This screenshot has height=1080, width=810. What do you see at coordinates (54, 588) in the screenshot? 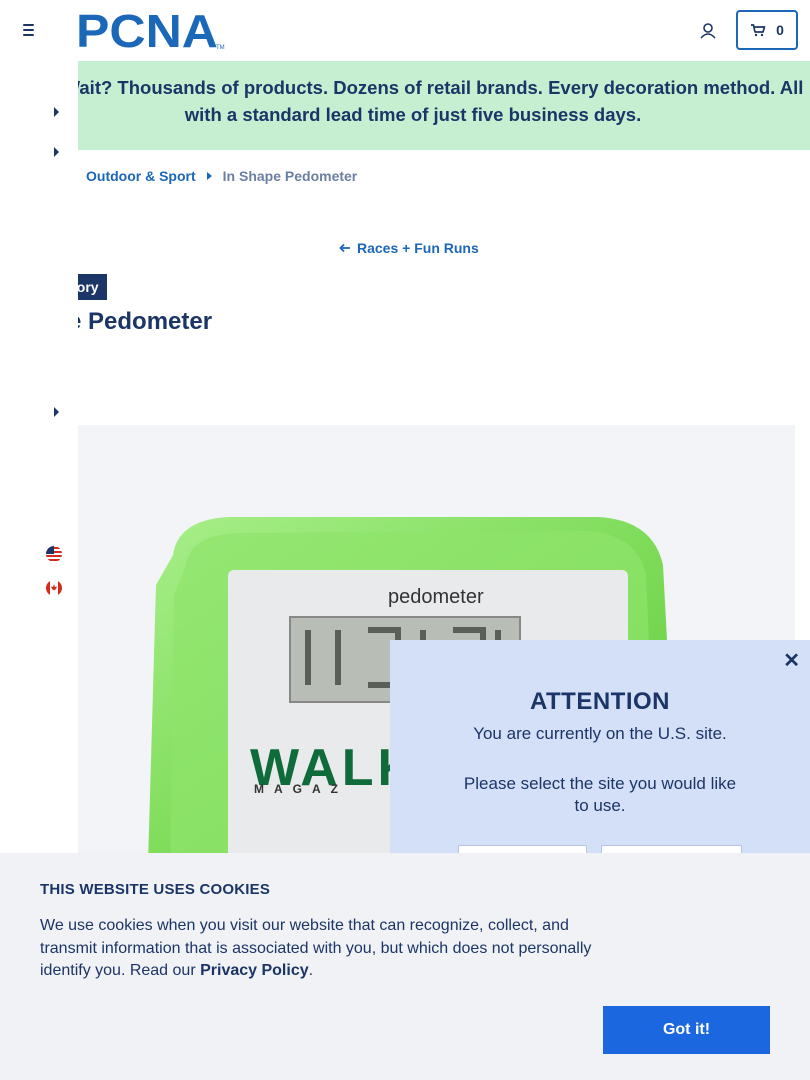
I see `canada-flag-icon` at bounding box center [54, 588].